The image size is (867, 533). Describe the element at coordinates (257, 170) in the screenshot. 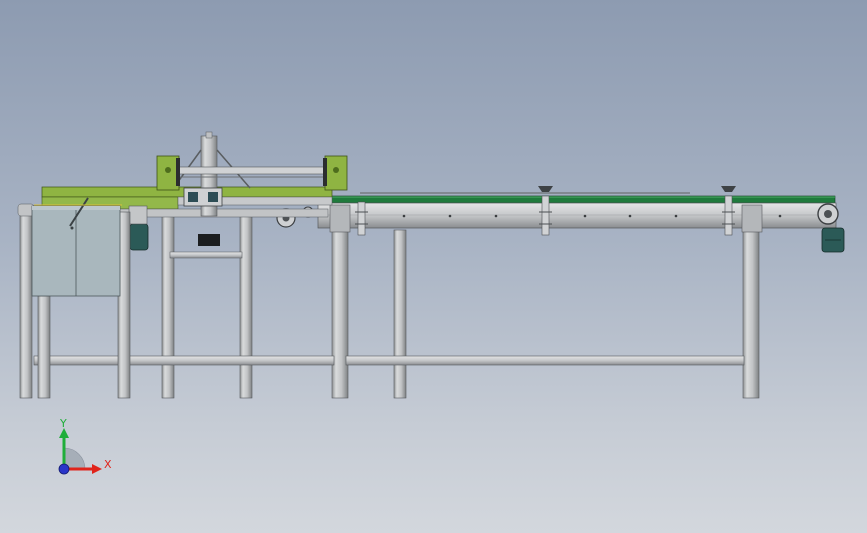

I see `linear-rail` at that location.